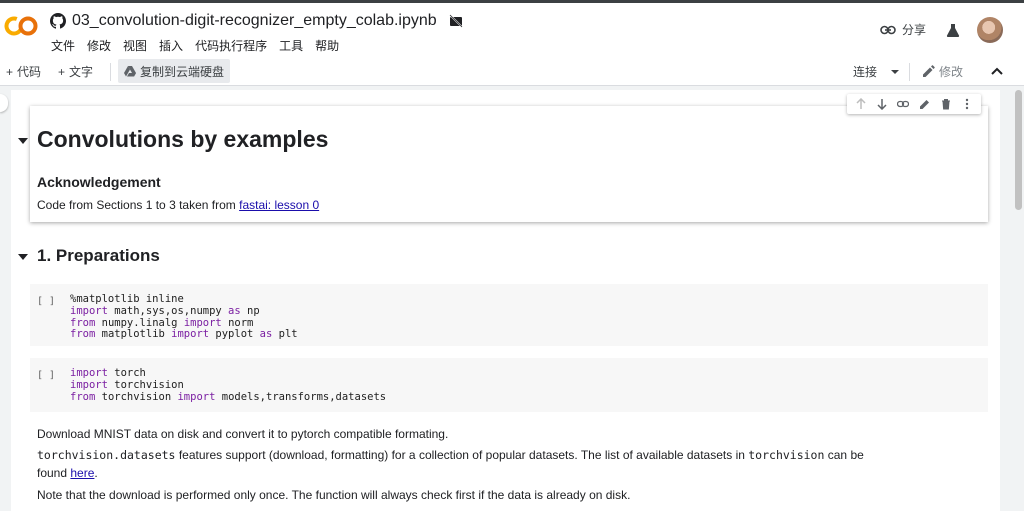  What do you see at coordinates (997, 71) in the screenshot?
I see `chevron-up-icon` at bounding box center [997, 71].